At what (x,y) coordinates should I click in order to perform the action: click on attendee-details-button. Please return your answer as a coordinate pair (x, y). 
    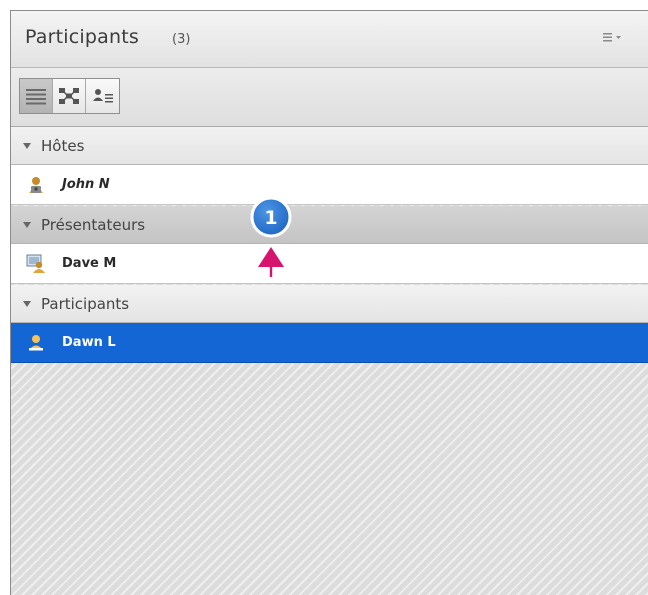
    Looking at the image, I should click on (102, 96).